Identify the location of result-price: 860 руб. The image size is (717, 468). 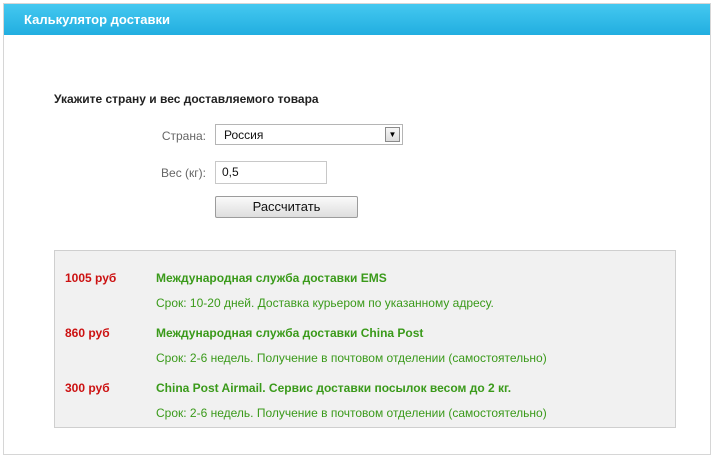
(87, 333).